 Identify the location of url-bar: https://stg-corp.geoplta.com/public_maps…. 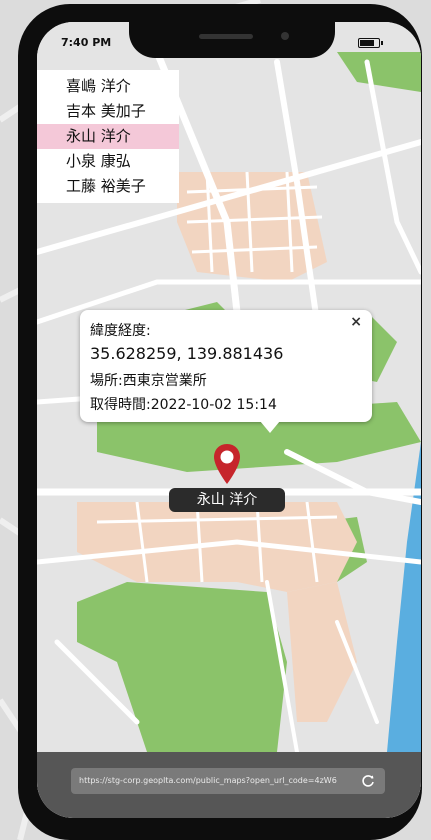
(228, 781).